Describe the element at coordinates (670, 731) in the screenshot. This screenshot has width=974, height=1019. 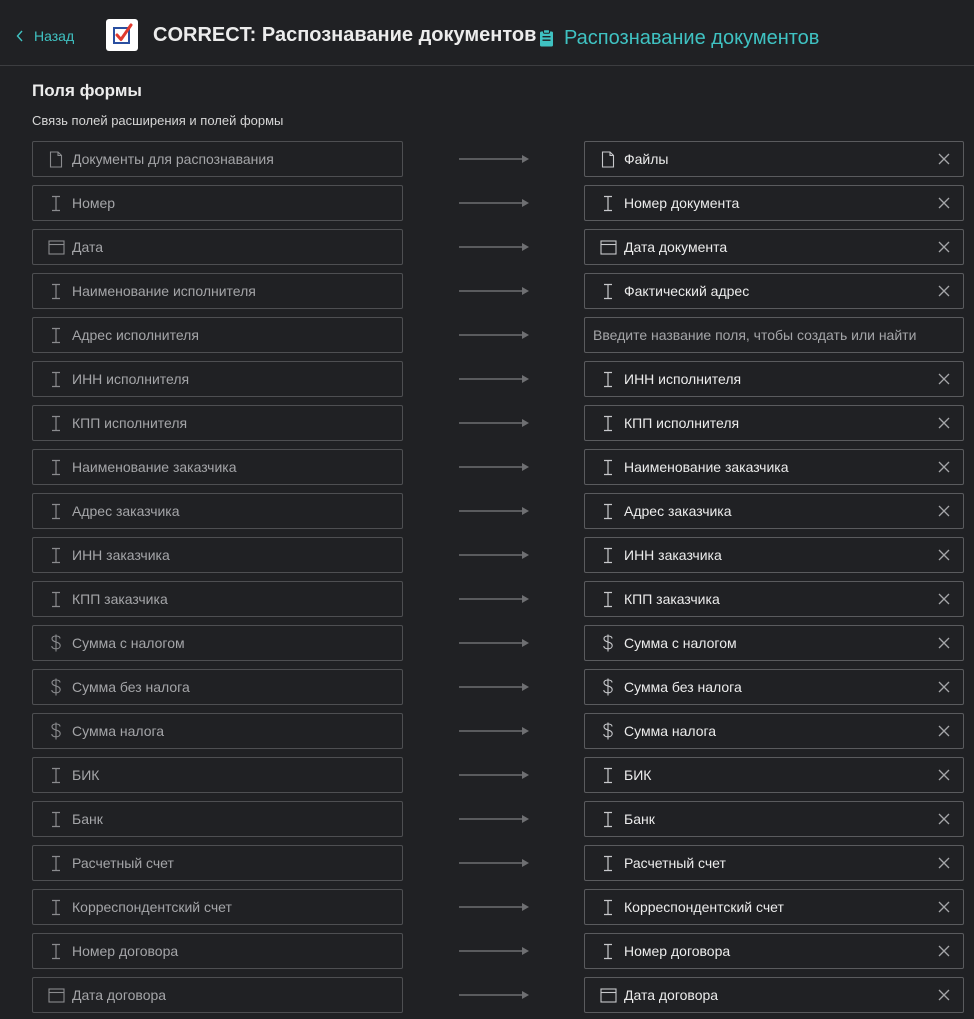
I see `target-field-label: Сумма налога` at that location.